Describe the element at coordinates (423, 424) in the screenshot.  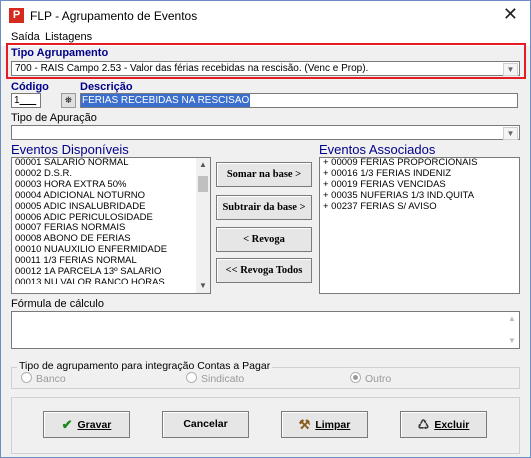
I see `trash-icon: ♺` at that location.